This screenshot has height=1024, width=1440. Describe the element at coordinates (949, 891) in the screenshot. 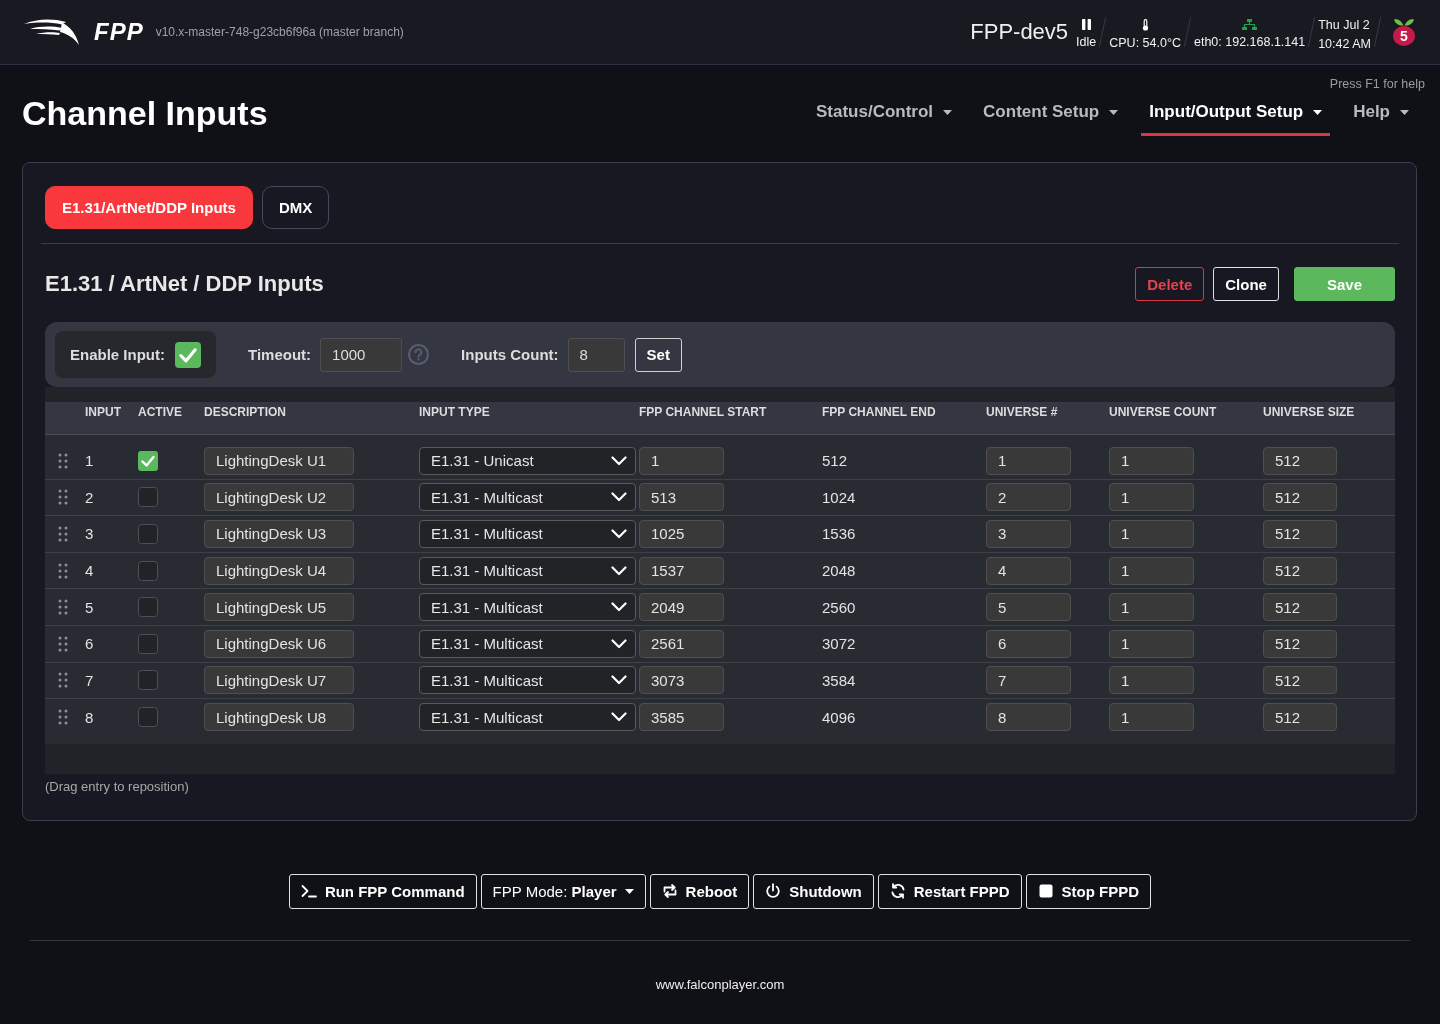

I see `restart-button: Restart FPPD` at that location.